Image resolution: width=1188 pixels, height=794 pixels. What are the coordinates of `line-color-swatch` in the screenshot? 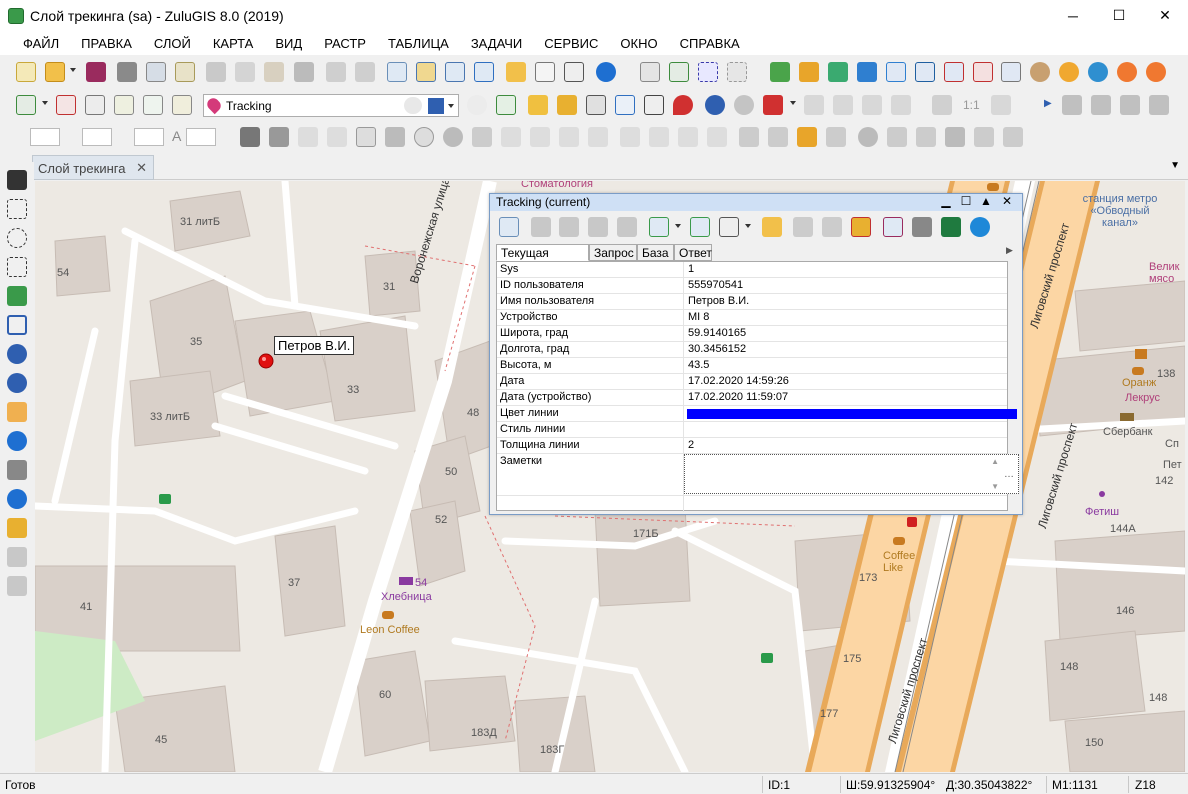 It's located at (852, 414).